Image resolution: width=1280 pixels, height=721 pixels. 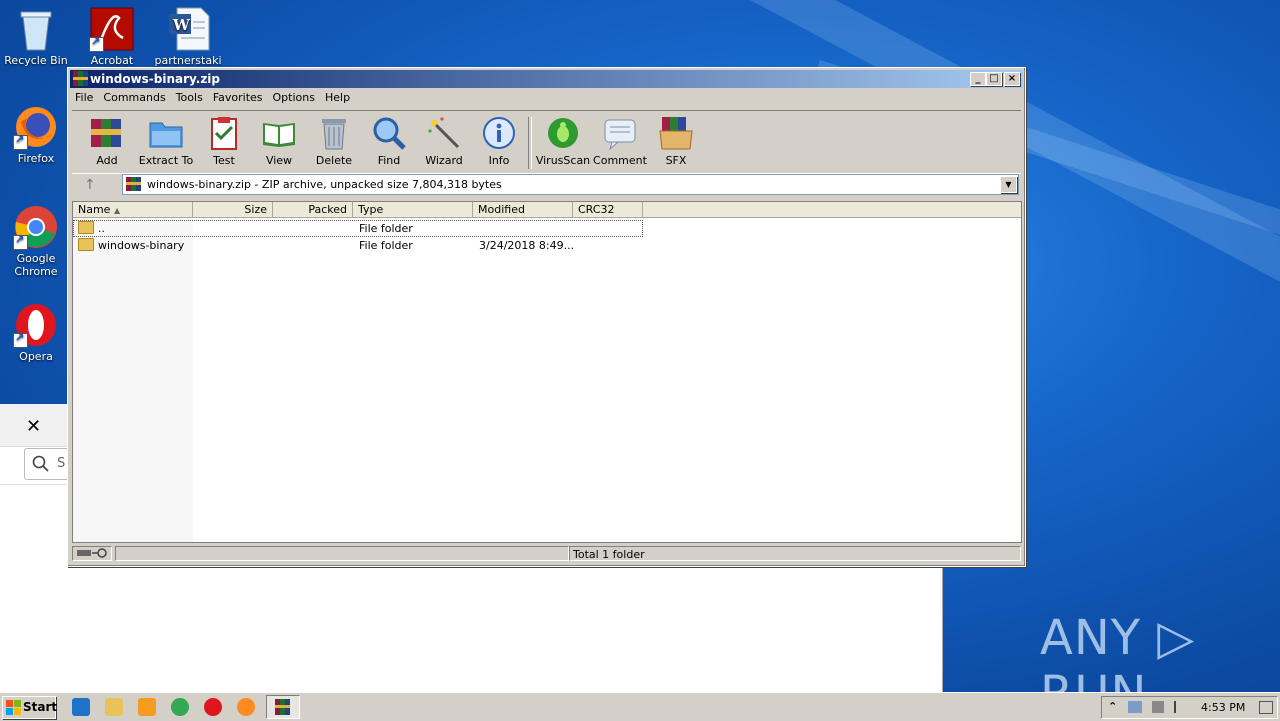 What do you see at coordinates (112, 36) in the screenshot?
I see `desktop-icon-acrobat: Acrobat` at bounding box center [112, 36].